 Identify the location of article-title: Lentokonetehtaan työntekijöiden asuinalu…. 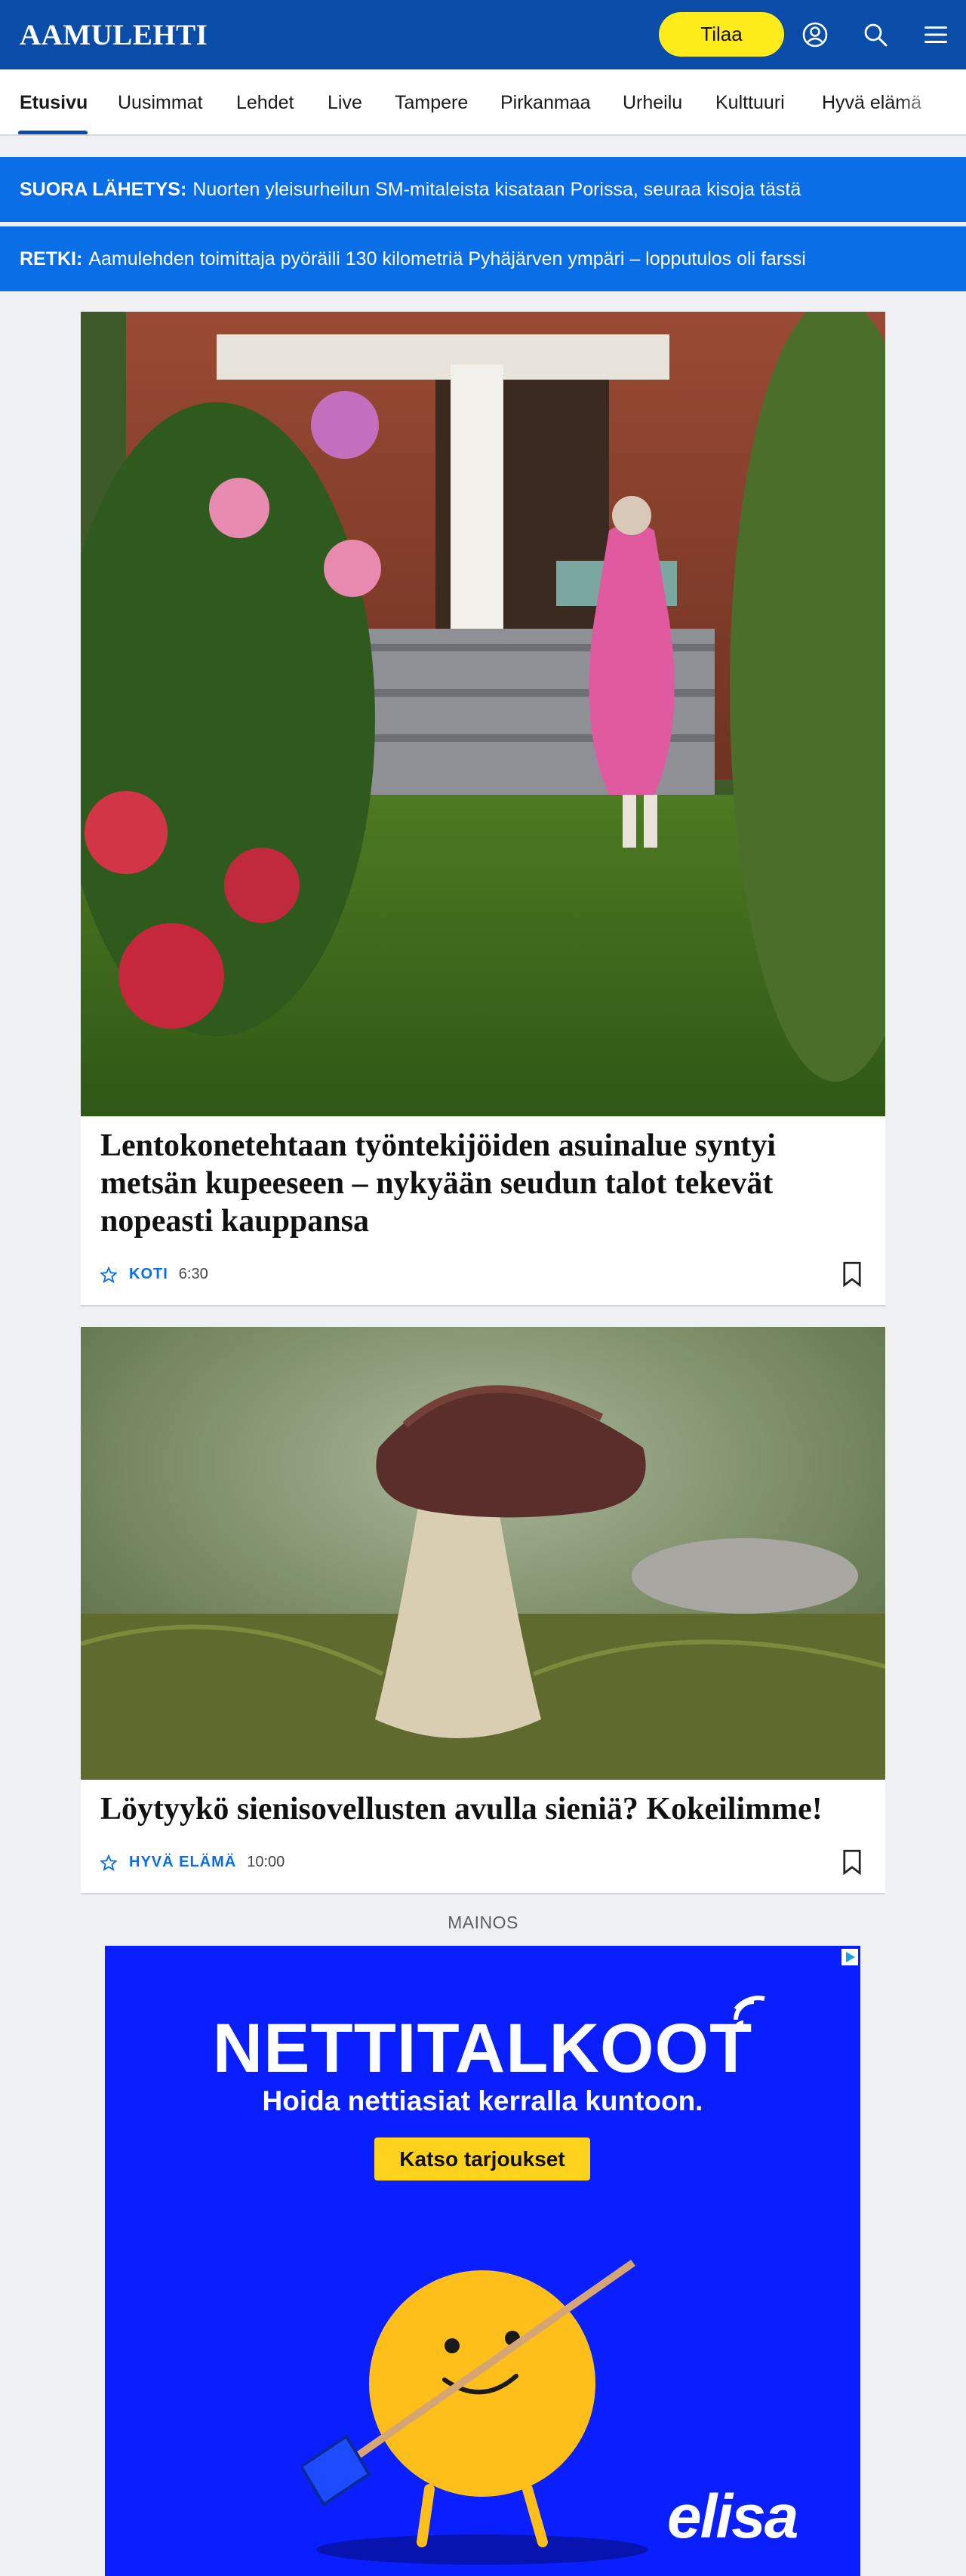
(481, 1183).